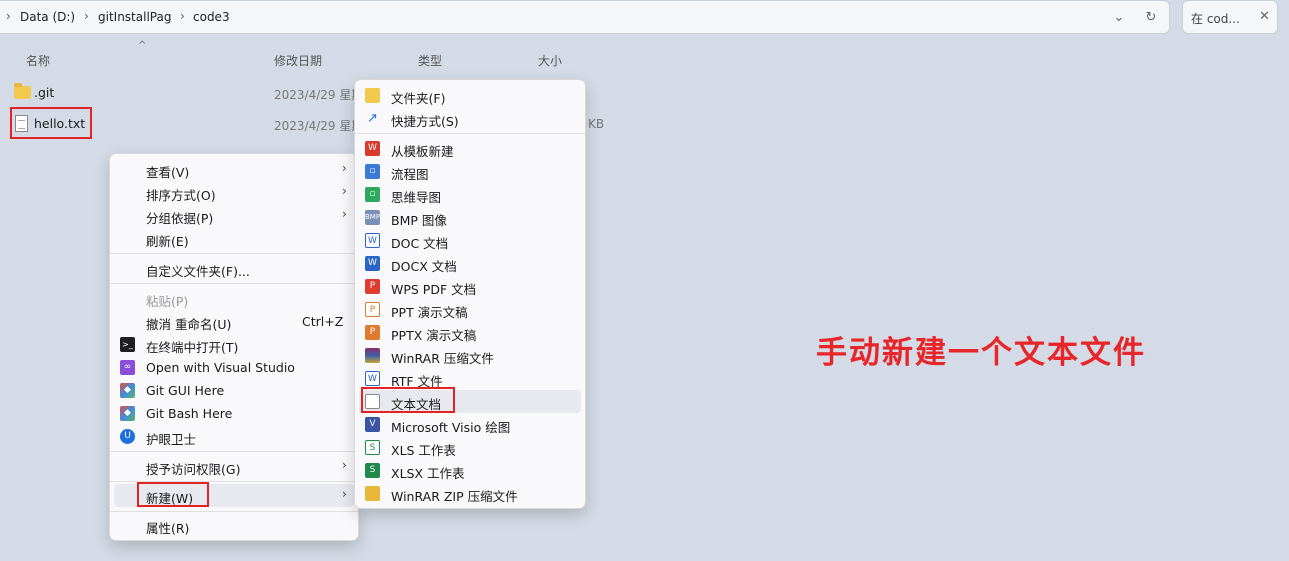  Describe the element at coordinates (319, 95) in the screenshot. I see `file-date: 2023/4/29 星期` at that location.